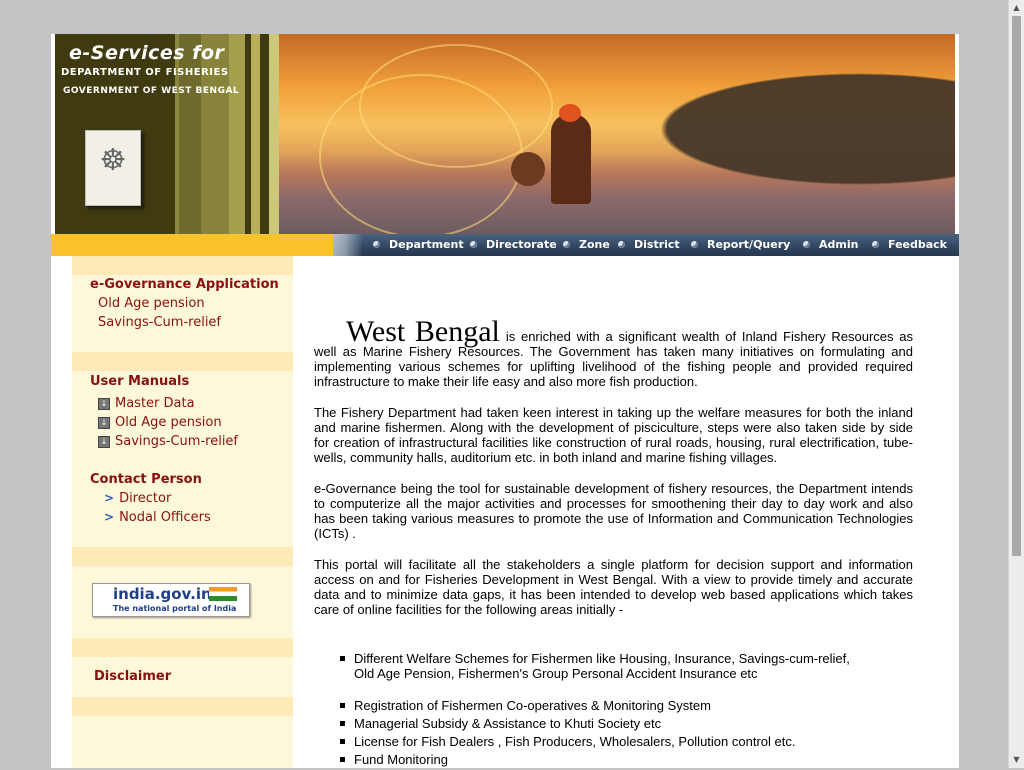  What do you see at coordinates (649, 244) in the screenshot?
I see `nav-district: District` at bounding box center [649, 244].